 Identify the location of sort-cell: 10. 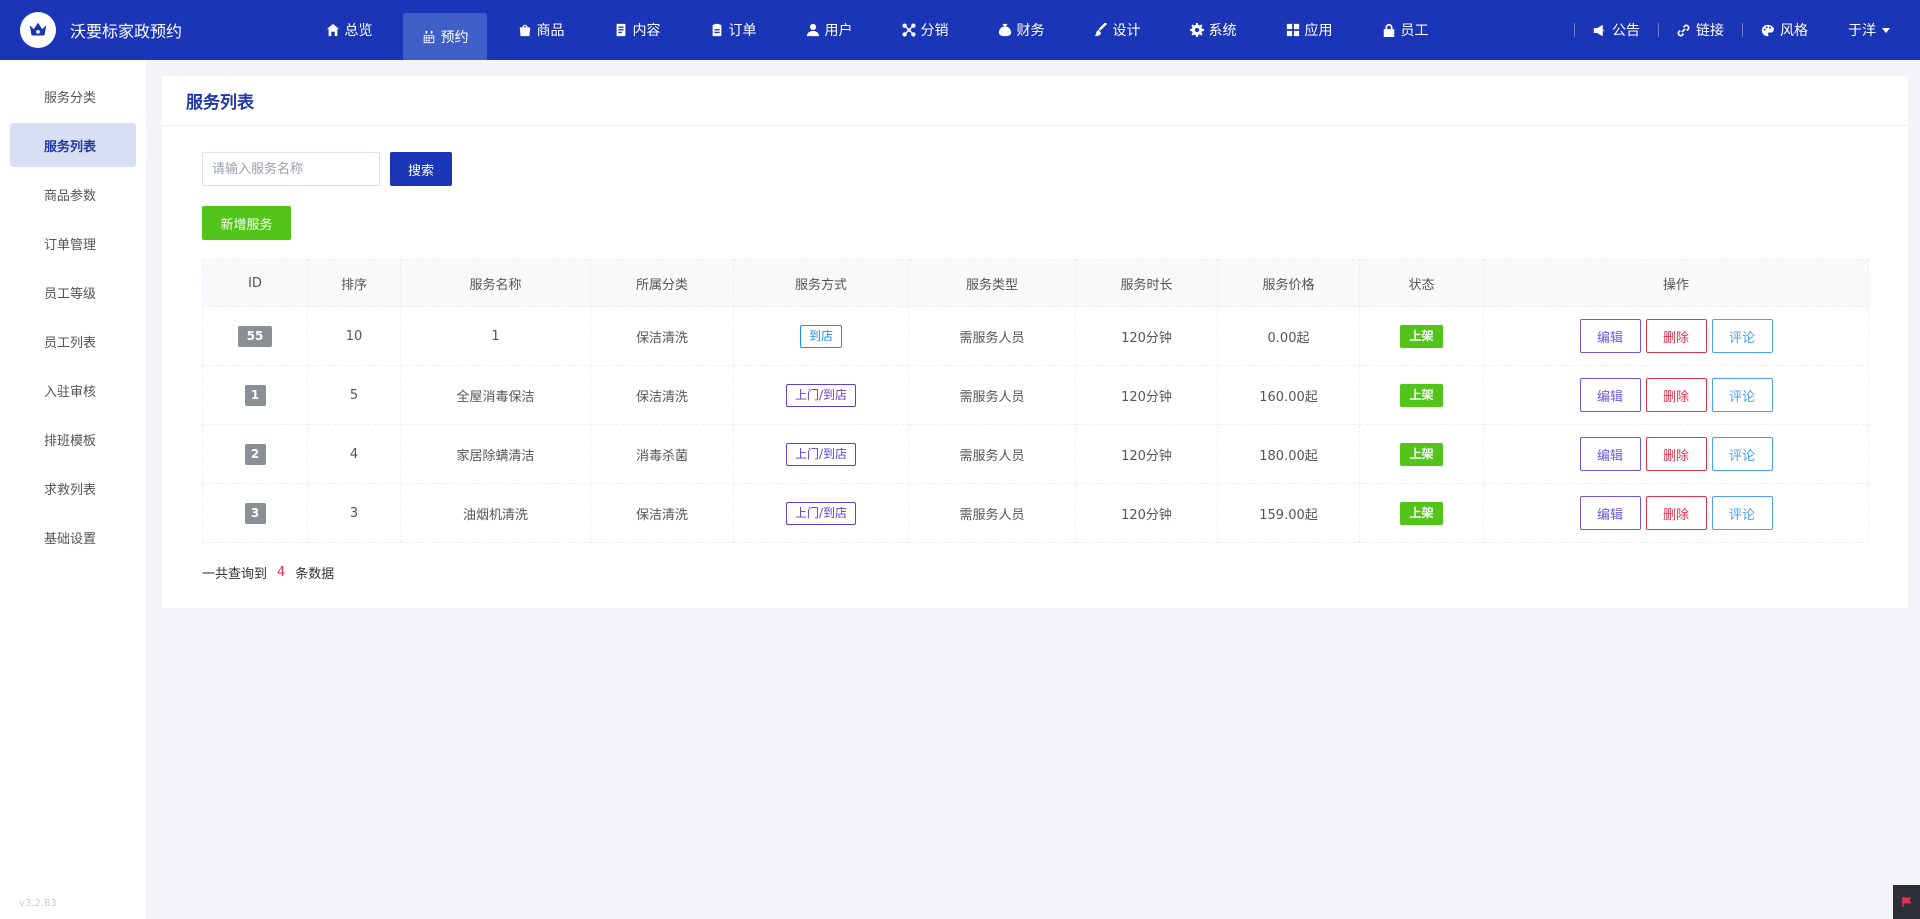
(354, 336).